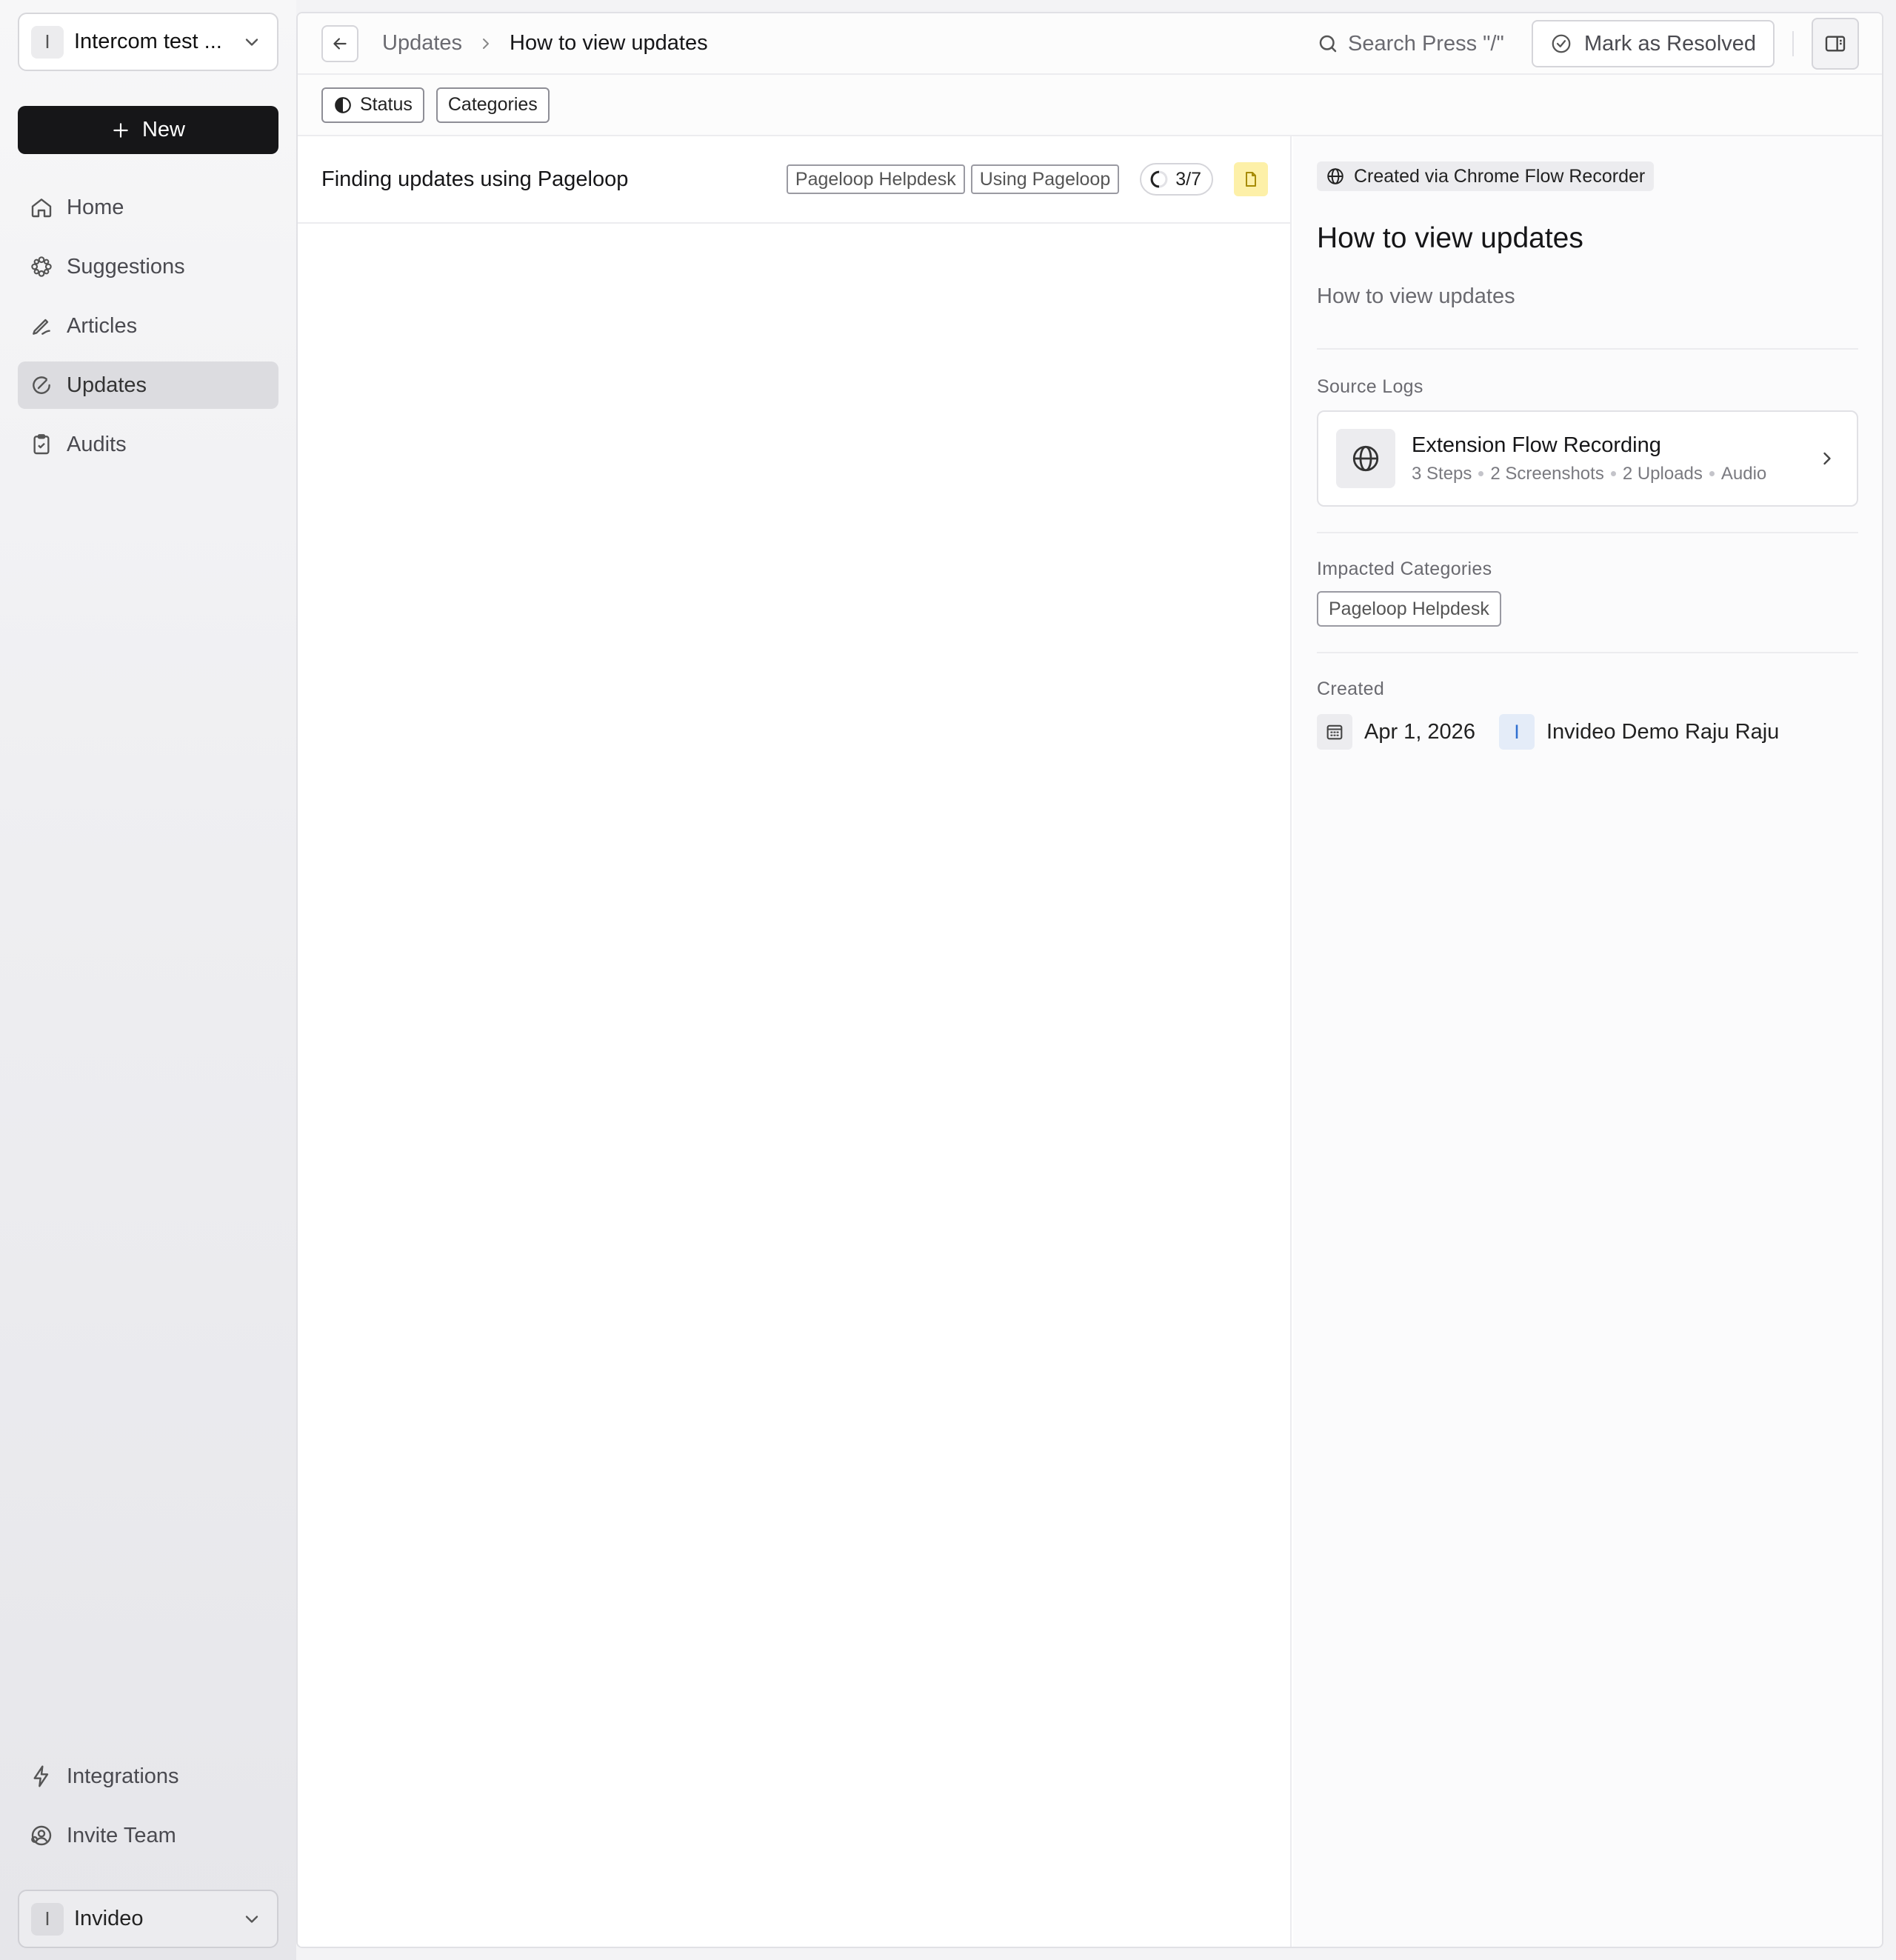 The width and height of the screenshot is (1896, 1960). I want to click on categories-filter-label: Categories, so click(492, 104).